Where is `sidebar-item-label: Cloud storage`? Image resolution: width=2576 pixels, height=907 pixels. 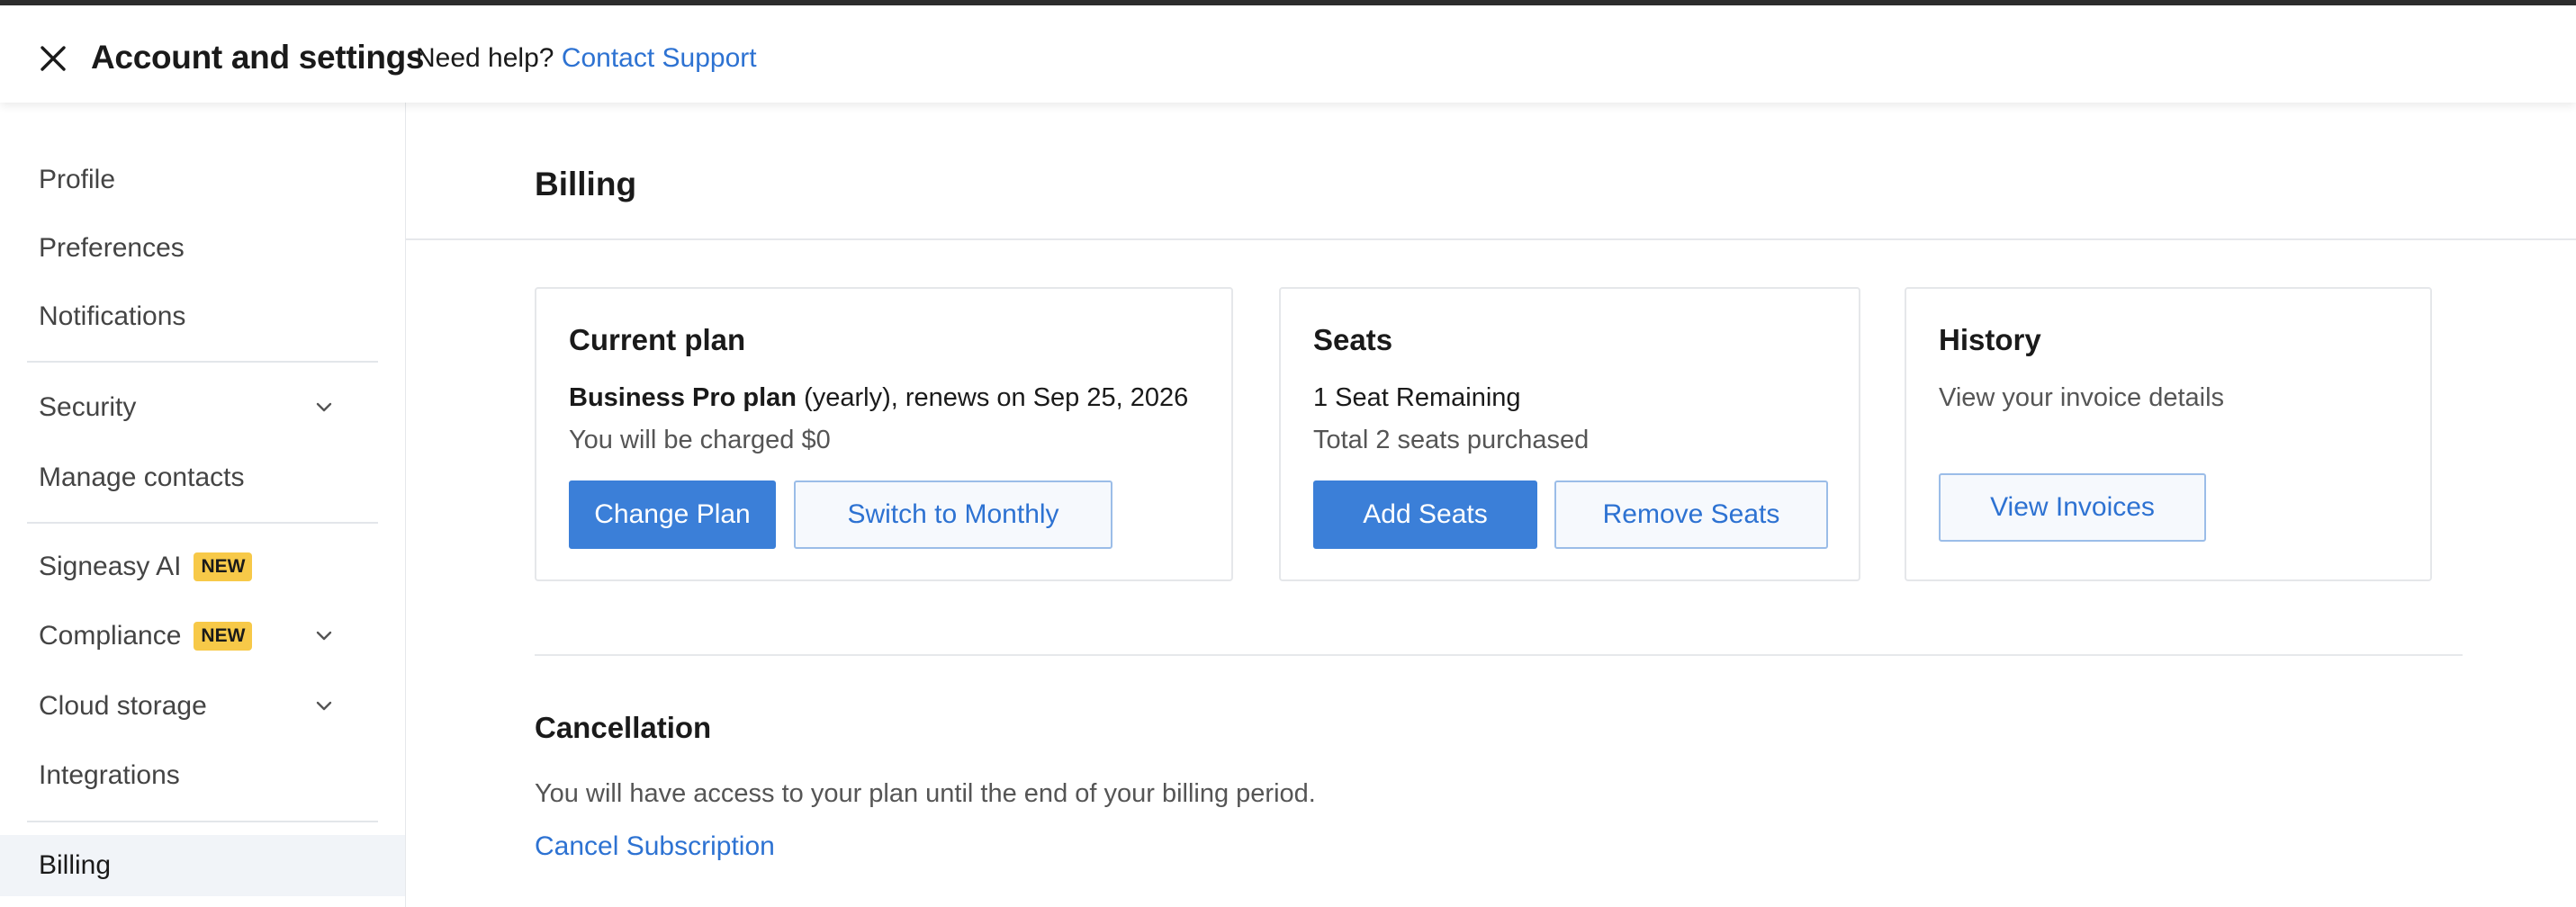
sidebar-item-label: Cloud storage is located at coordinates (123, 706).